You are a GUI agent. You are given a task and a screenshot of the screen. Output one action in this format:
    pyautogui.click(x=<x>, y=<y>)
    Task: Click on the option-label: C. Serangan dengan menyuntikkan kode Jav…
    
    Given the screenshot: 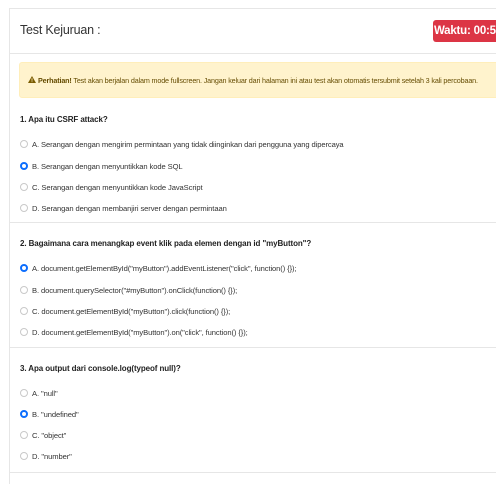 What is the action you would take?
    pyautogui.click(x=117, y=187)
    